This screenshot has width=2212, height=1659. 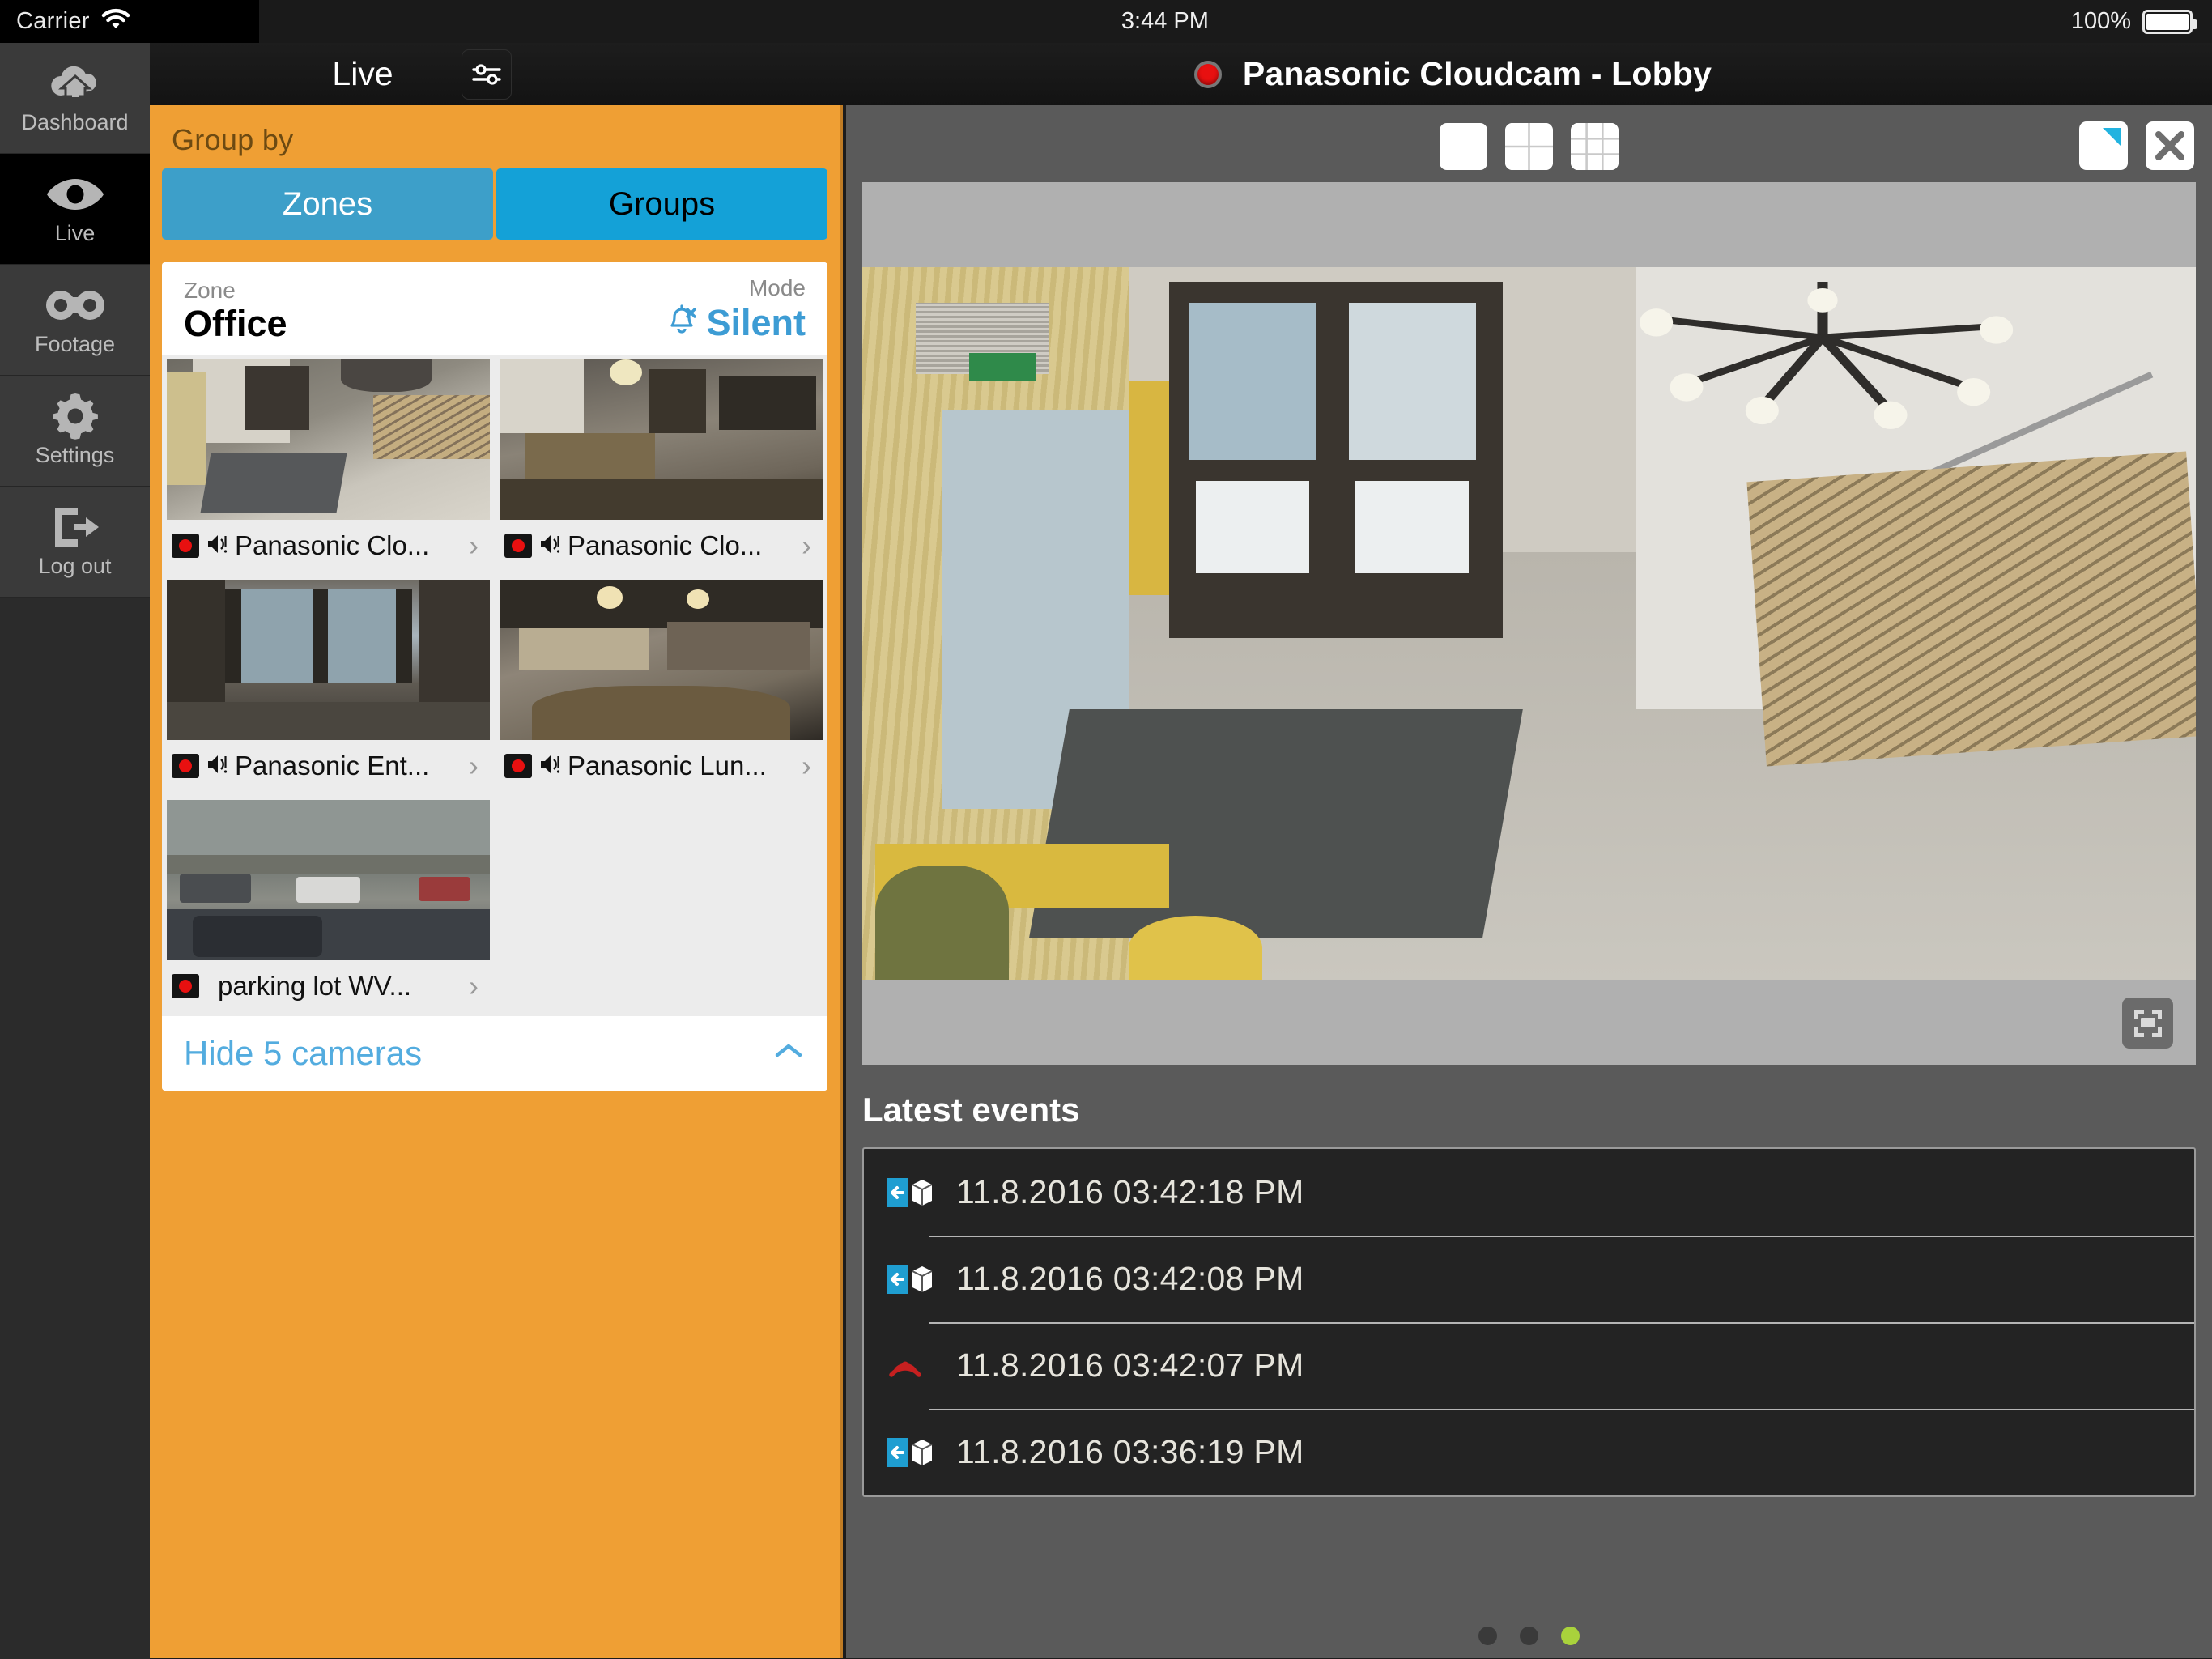 I want to click on zone-caption: Zone, so click(x=210, y=291).